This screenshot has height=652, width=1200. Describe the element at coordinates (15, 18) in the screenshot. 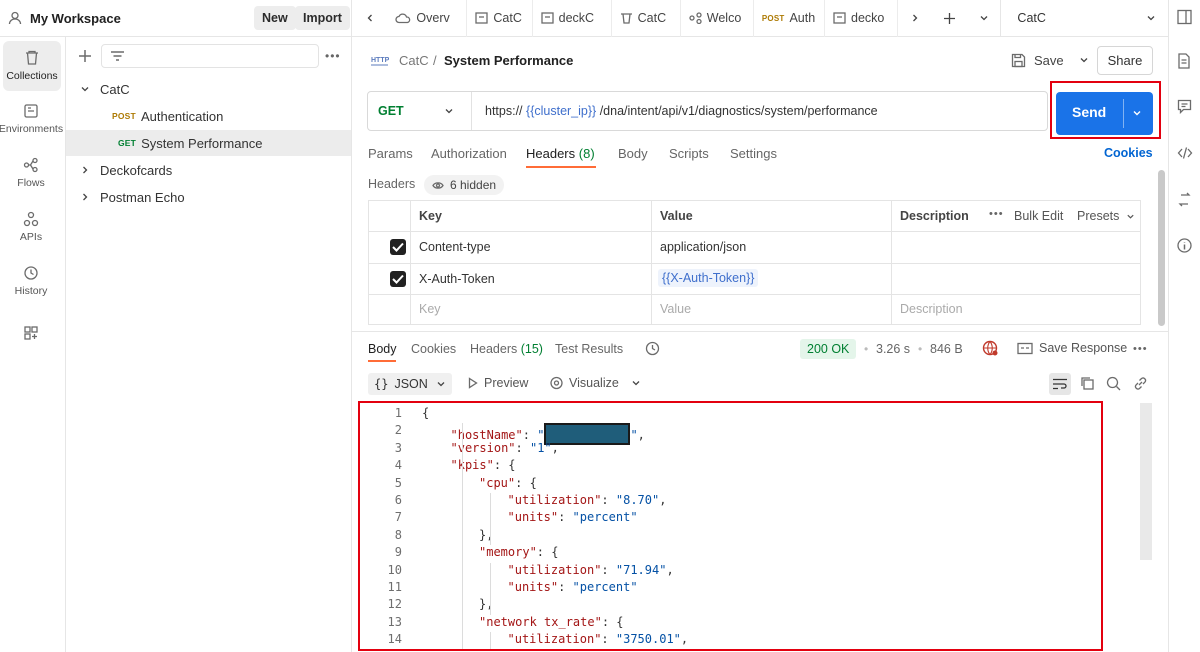

I see `user-icon` at that location.